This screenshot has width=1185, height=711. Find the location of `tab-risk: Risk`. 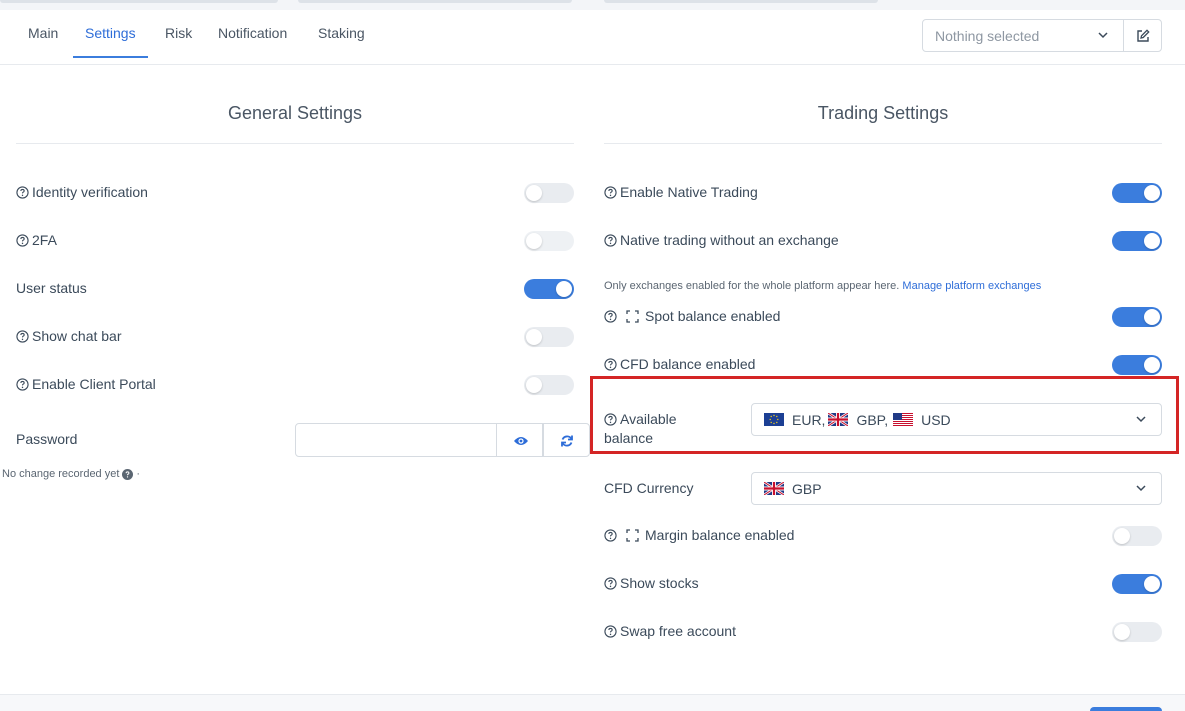

tab-risk: Risk is located at coordinates (178, 34).